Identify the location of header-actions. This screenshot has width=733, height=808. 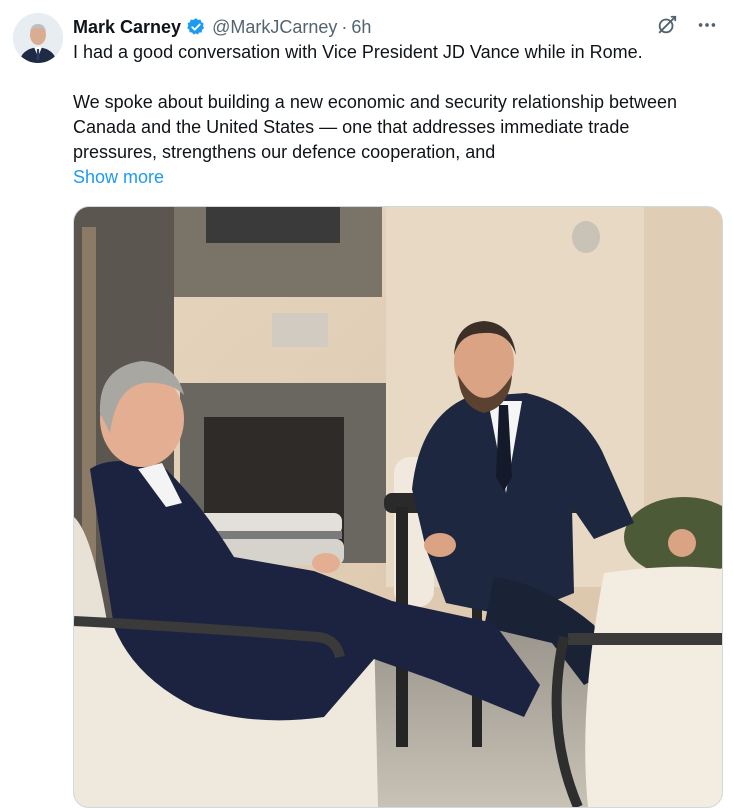
(687, 25).